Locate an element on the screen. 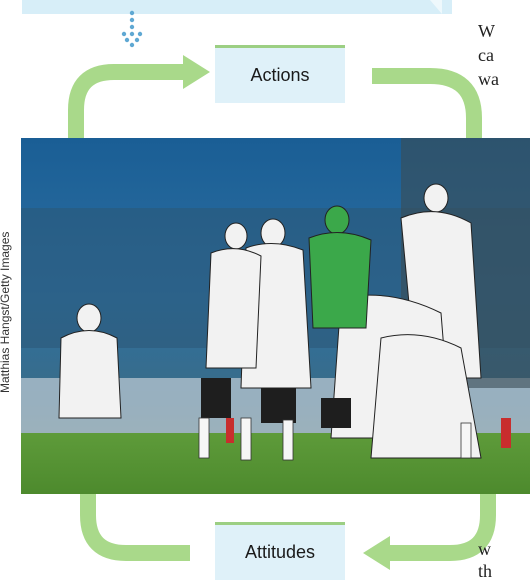 The width and height of the screenshot is (530, 582). arrow-from-actions-icon is located at coordinates (427, 104).